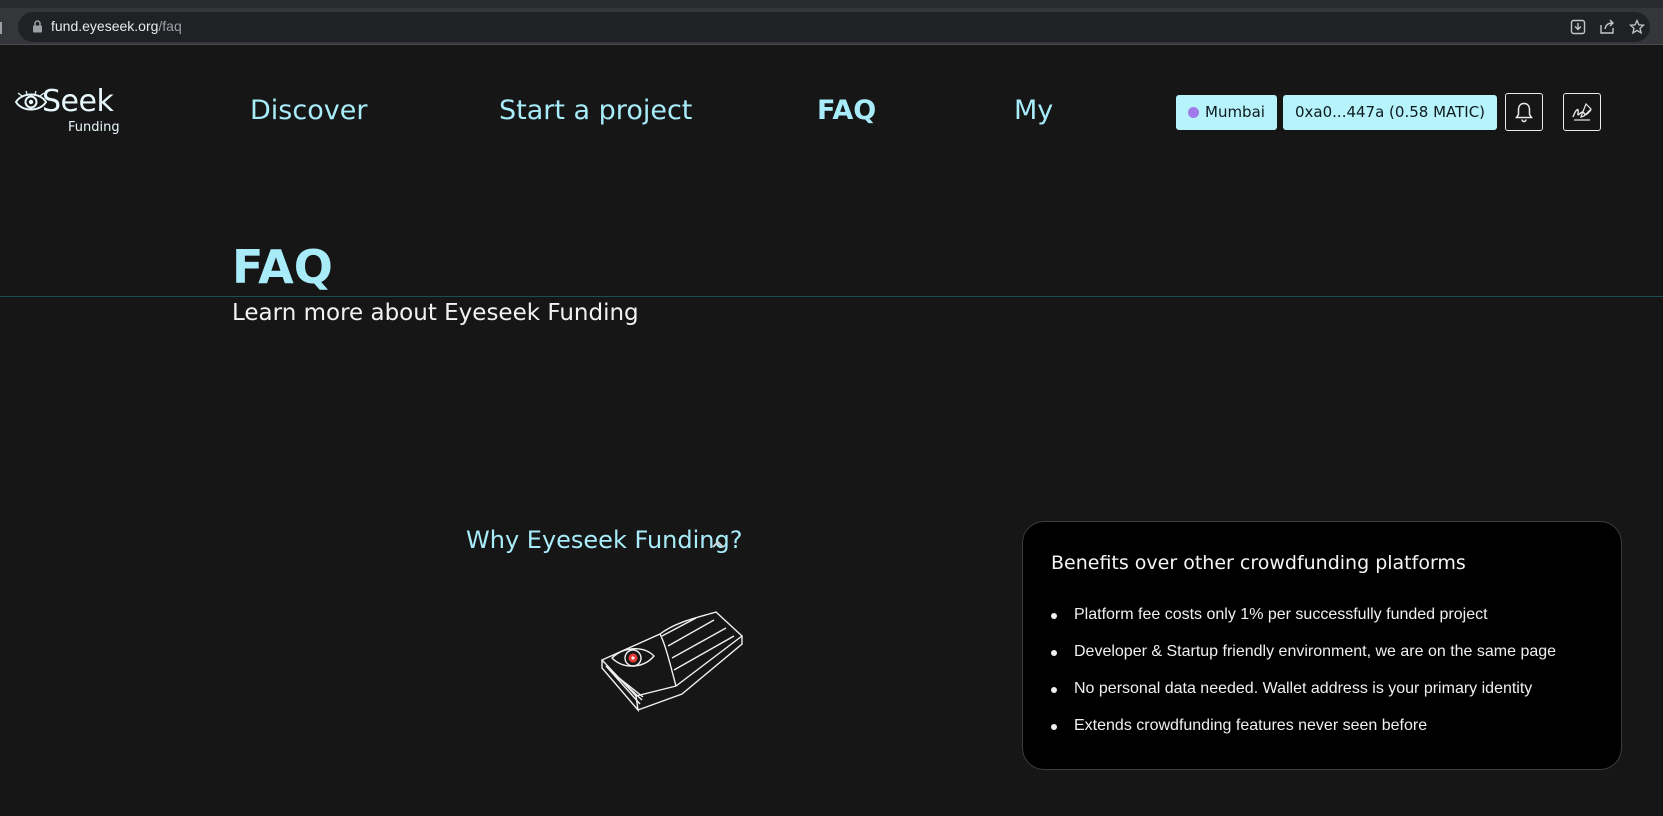 Image resolution: width=1663 pixels, height=816 pixels. What do you see at coordinates (1033, 110) in the screenshot?
I see `nav-my: My` at bounding box center [1033, 110].